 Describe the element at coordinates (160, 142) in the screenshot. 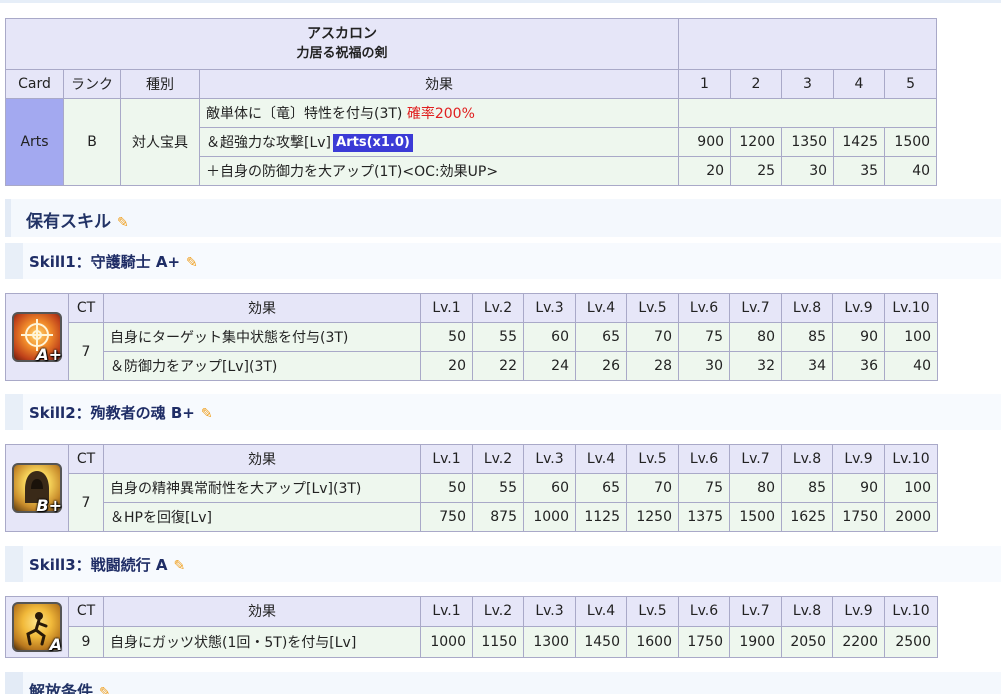

I see `np-type: 対人宝具` at that location.